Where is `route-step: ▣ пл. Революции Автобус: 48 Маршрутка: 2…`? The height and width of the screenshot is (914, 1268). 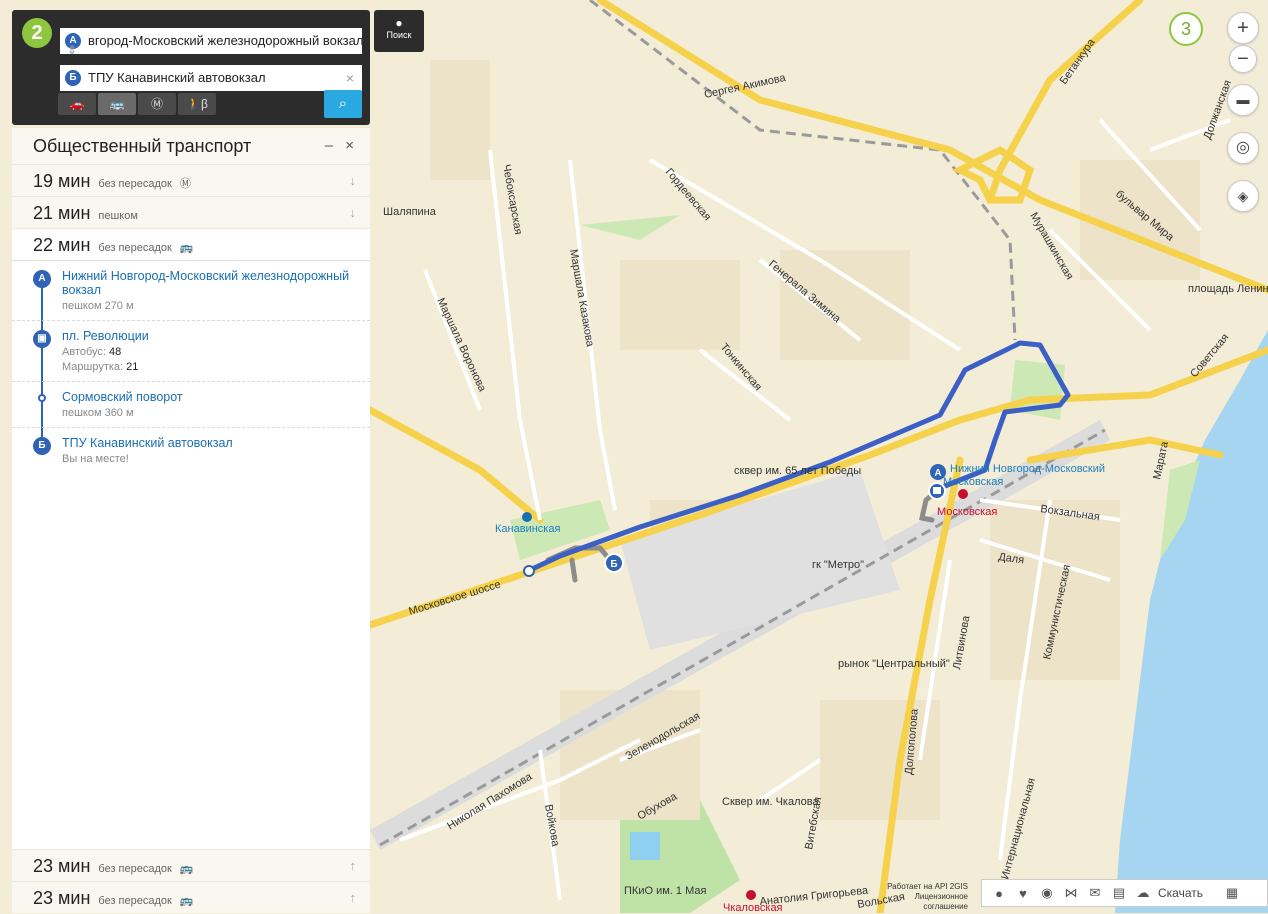
route-step: ▣ пл. Революции Автобус: 48 Маршрутка: 2… is located at coordinates (191, 351).